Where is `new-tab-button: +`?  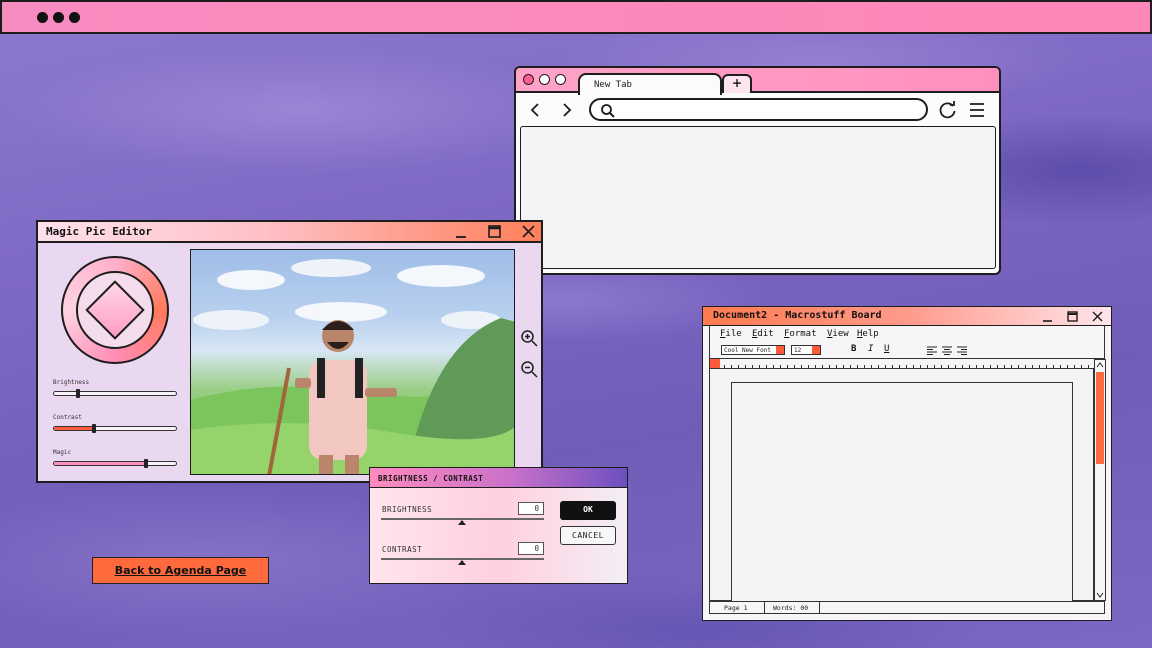 new-tab-button: + is located at coordinates (737, 83).